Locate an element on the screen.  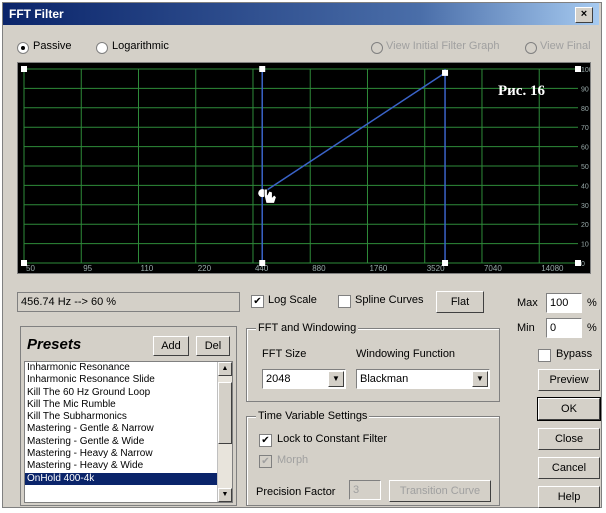
view-final-label: View Final is located at coordinates (565, 46).